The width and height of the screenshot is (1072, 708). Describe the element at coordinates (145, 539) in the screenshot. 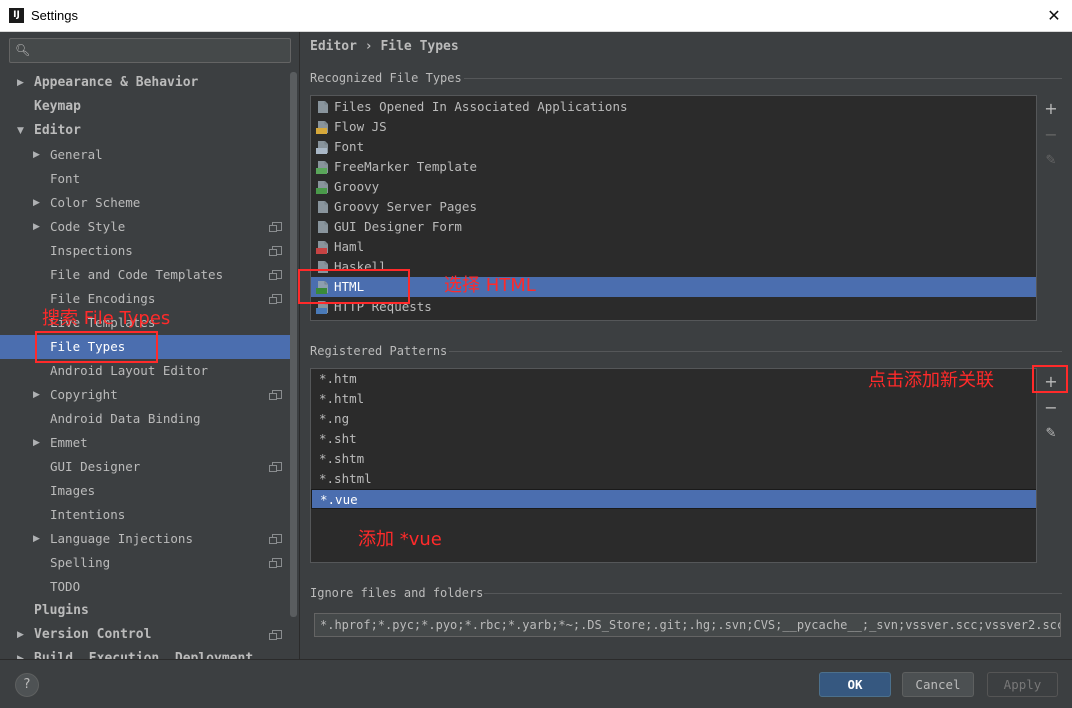

I see `sidebar-item-language-injections: ▶ Language Injections` at that location.